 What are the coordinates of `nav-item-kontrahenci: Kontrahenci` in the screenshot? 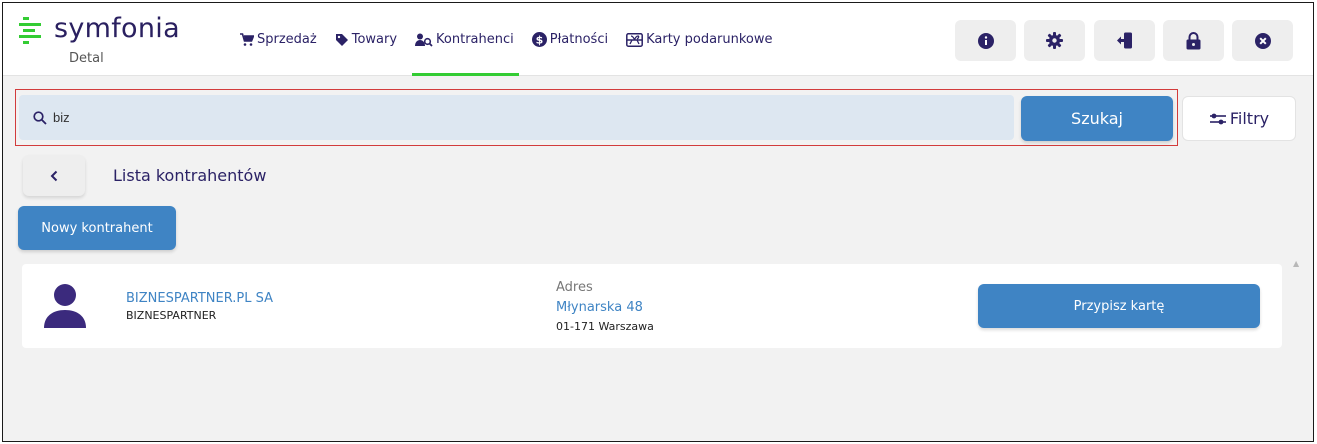 It's located at (464, 39).